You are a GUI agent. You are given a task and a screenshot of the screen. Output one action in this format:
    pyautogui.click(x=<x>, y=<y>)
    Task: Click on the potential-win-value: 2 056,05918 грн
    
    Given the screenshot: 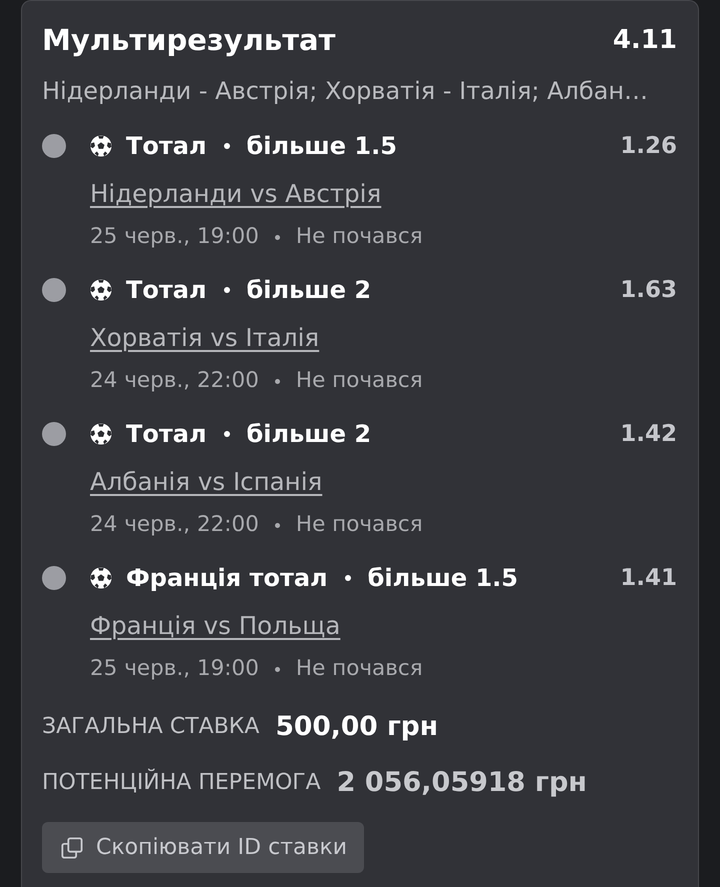 What is the action you would take?
    pyautogui.click(x=461, y=783)
    